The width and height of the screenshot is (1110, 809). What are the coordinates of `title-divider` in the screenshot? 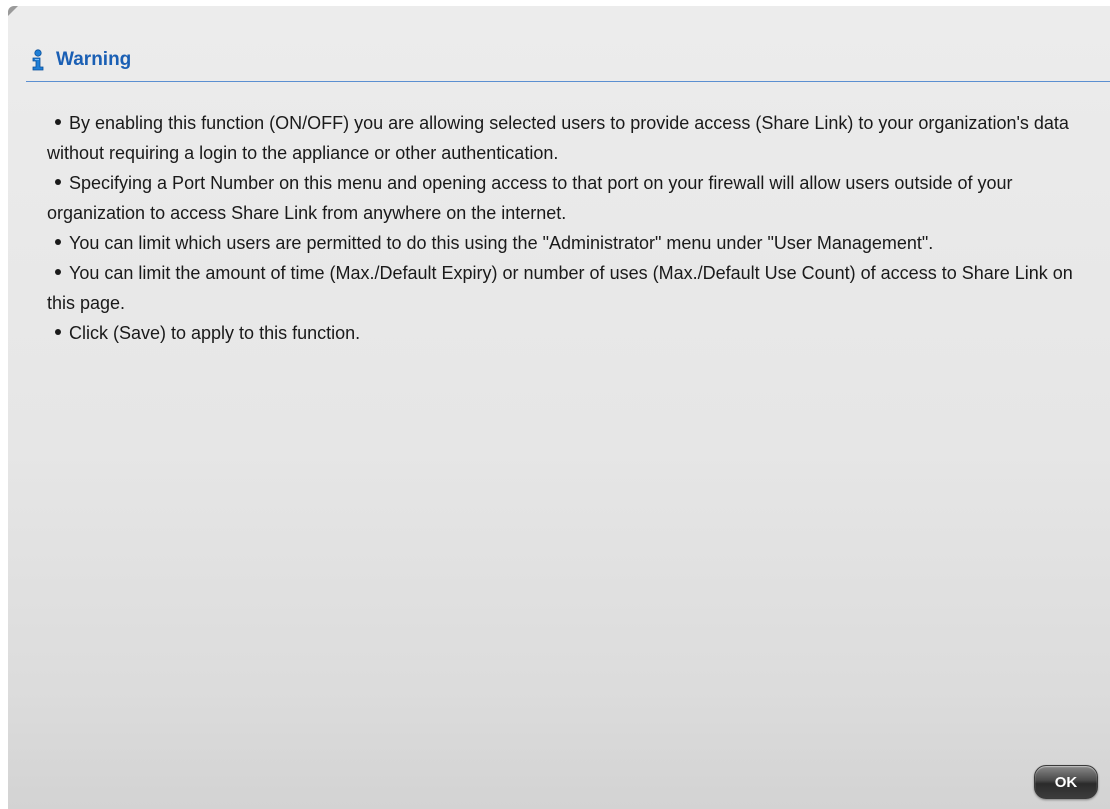 It's located at (568, 81).